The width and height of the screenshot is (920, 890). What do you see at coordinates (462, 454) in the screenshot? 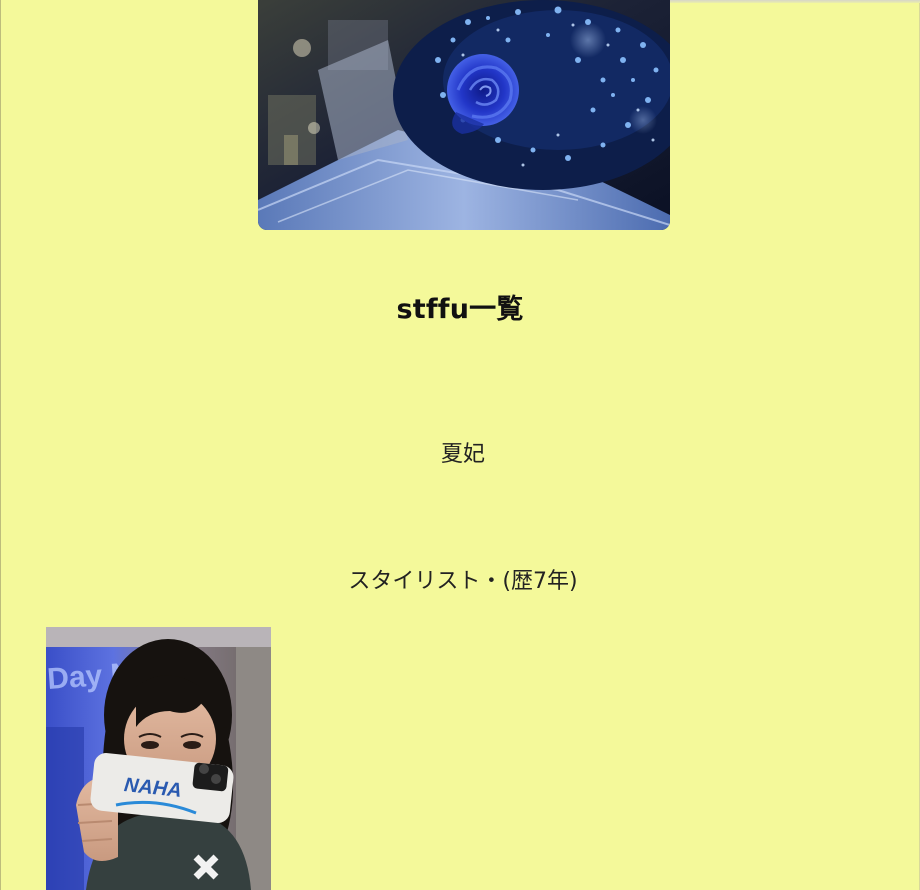
I see `staff-name: 夏妃` at bounding box center [462, 454].